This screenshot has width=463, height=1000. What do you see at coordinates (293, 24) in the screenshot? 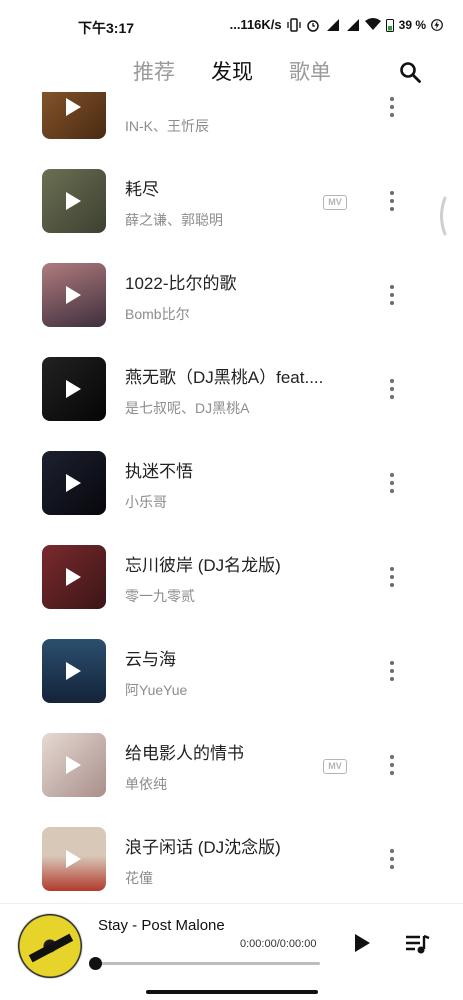
I see `vibrate-icon` at bounding box center [293, 24].